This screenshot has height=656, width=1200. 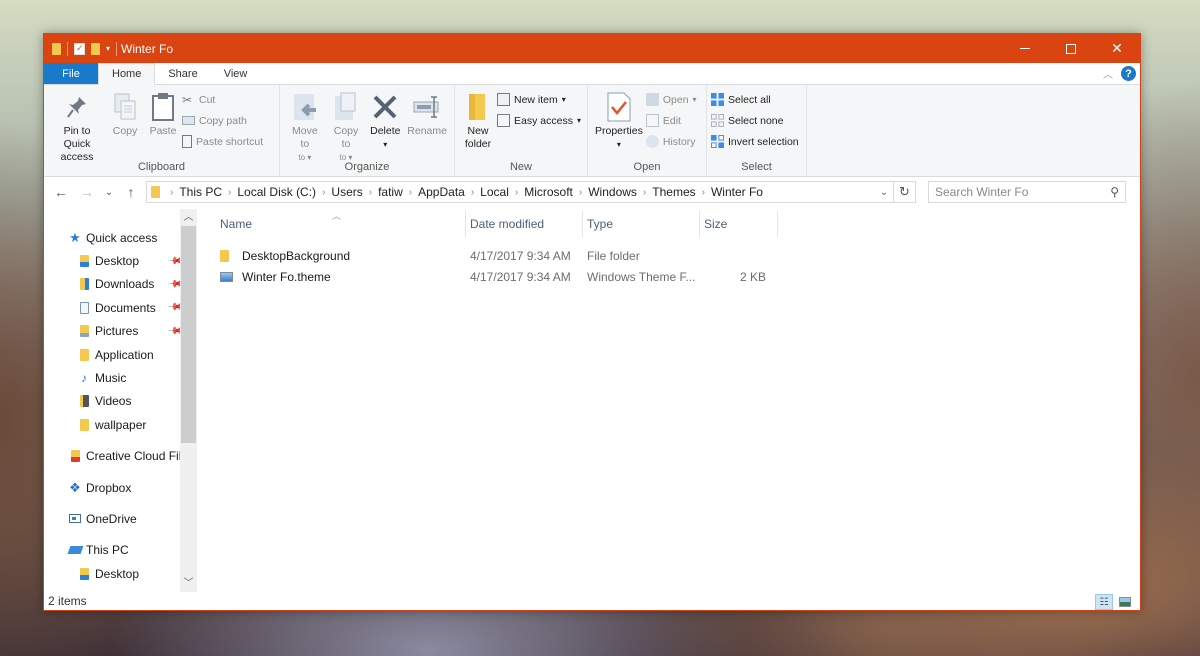 I want to click on customize-qat-dropdown: ▾, so click(x=108, y=48).